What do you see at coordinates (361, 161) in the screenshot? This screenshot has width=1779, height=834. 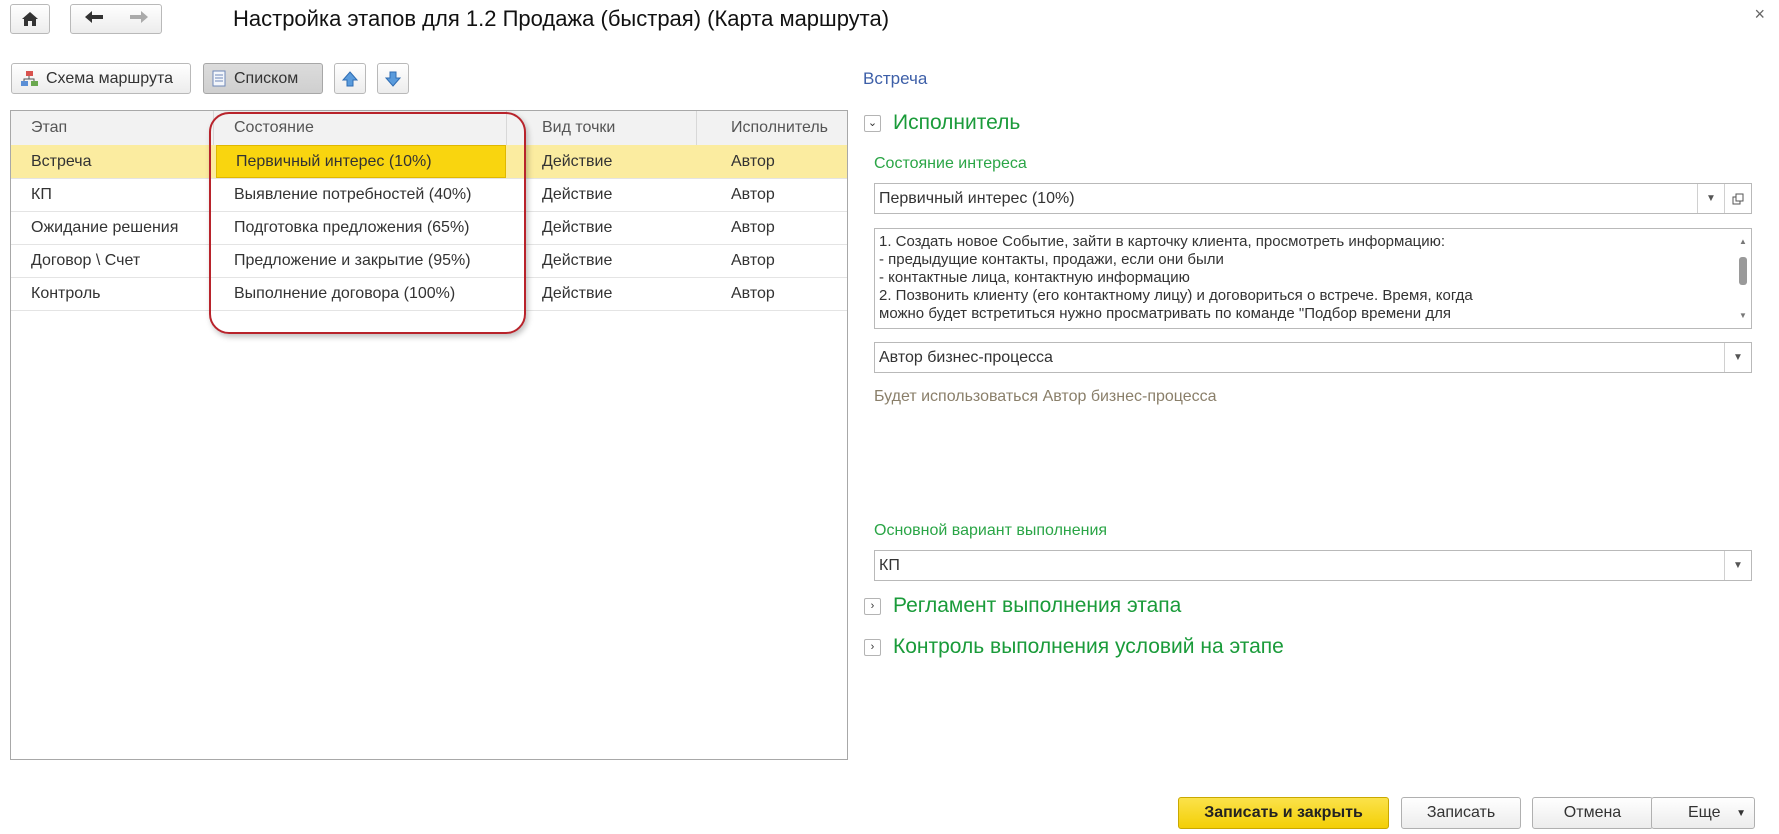 I see `cell-state: Первичный интерес (10%)` at bounding box center [361, 161].